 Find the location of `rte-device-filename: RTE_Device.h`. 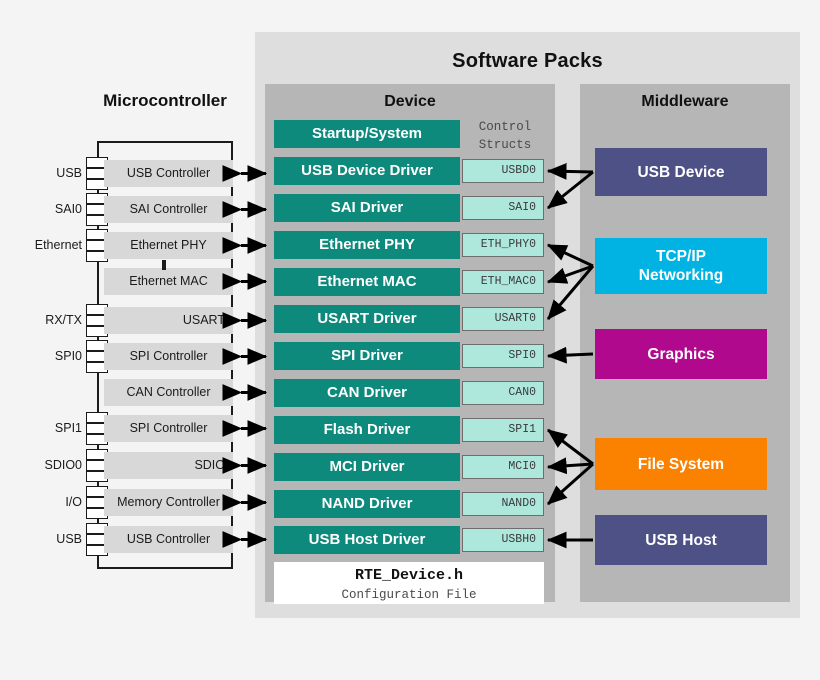

rte-device-filename: RTE_Device.h is located at coordinates (409, 575).